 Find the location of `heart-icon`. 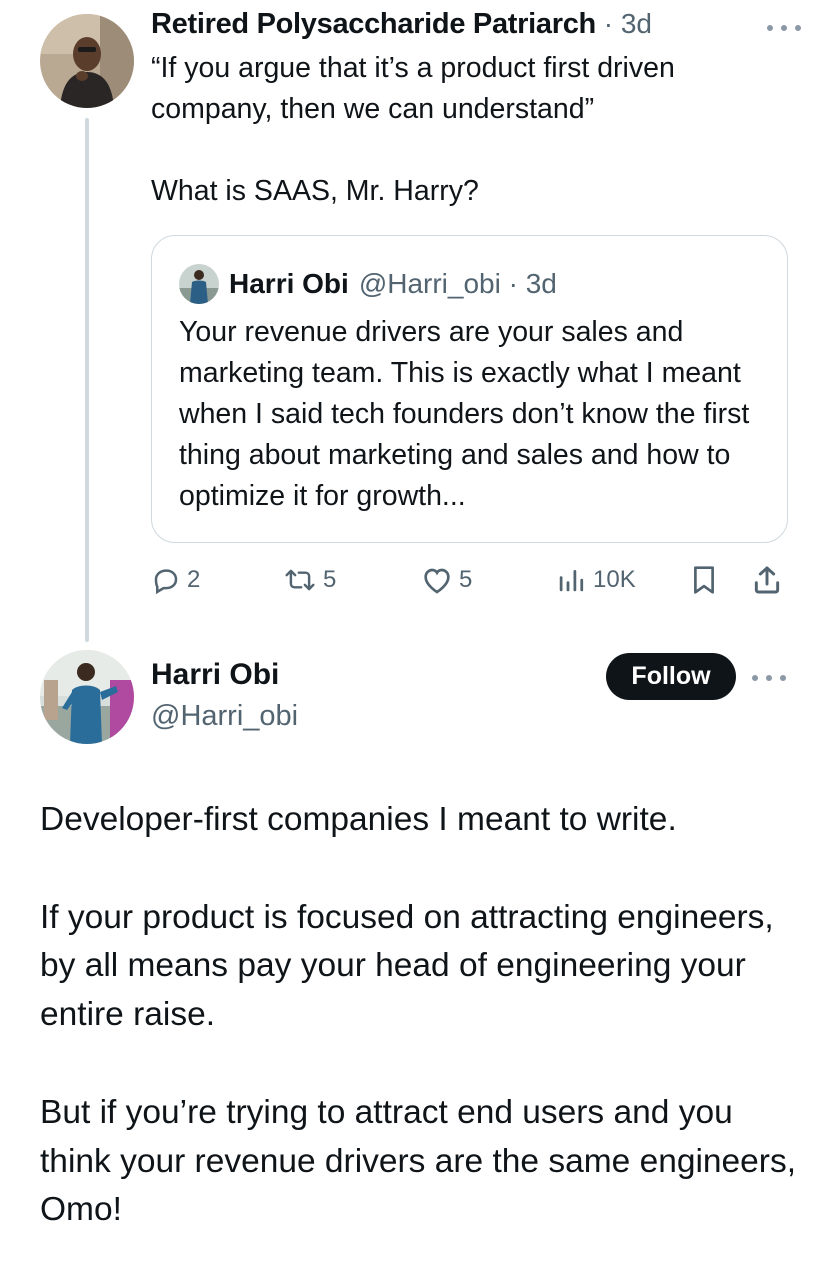

heart-icon is located at coordinates (437, 581).